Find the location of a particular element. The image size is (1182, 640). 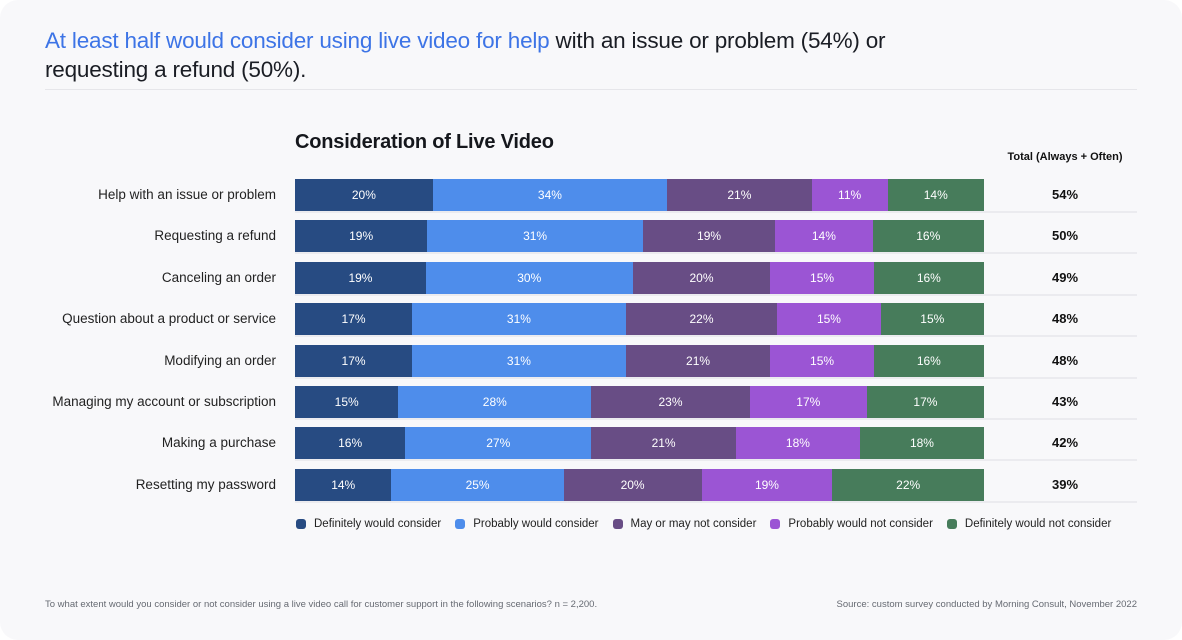

stacked-bar: 16% 27% 21% 18% 18% is located at coordinates (639, 443).